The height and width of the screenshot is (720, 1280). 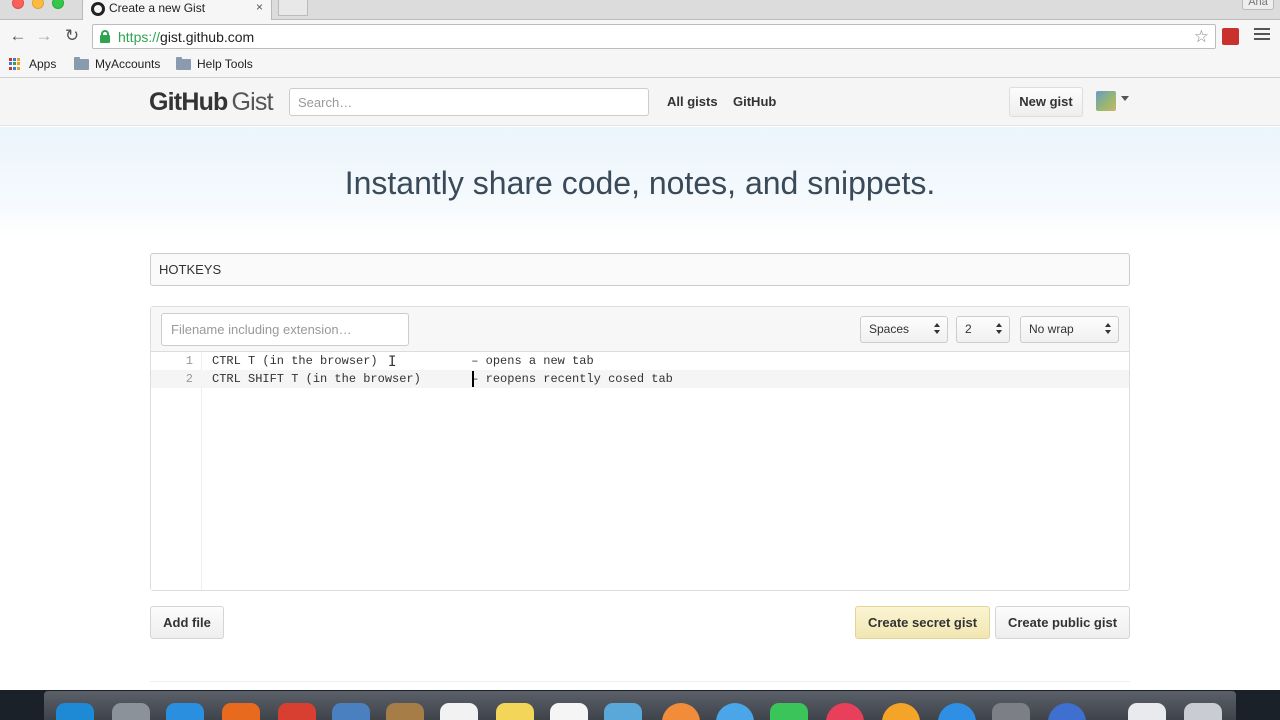 What do you see at coordinates (392, 362) in the screenshot?
I see `text-cursor-icon: I` at bounding box center [392, 362].